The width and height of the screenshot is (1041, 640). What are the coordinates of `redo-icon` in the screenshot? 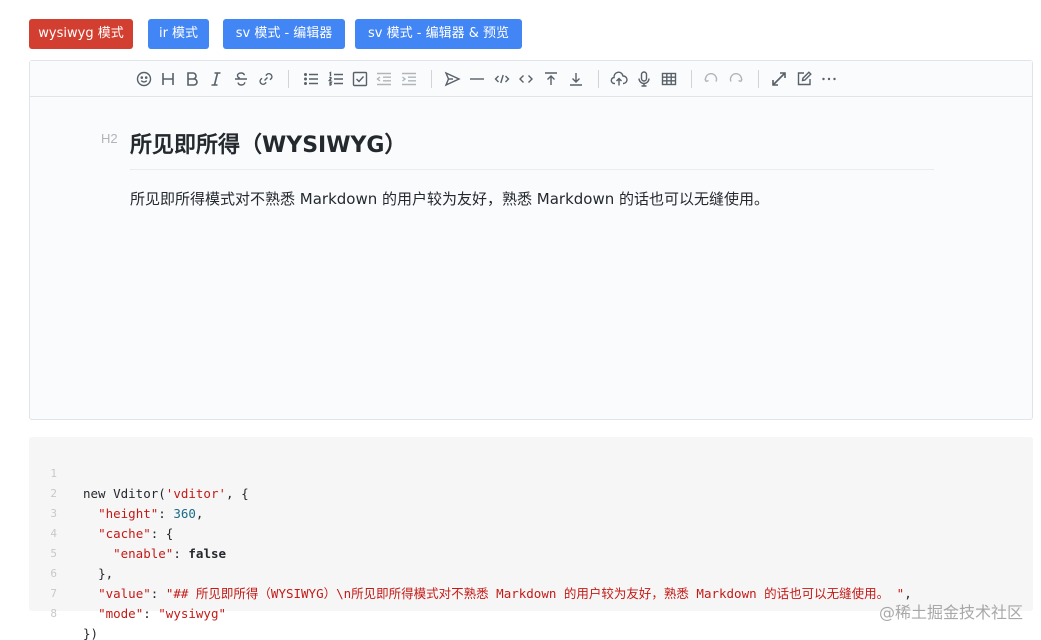 It's located at (736, 79).